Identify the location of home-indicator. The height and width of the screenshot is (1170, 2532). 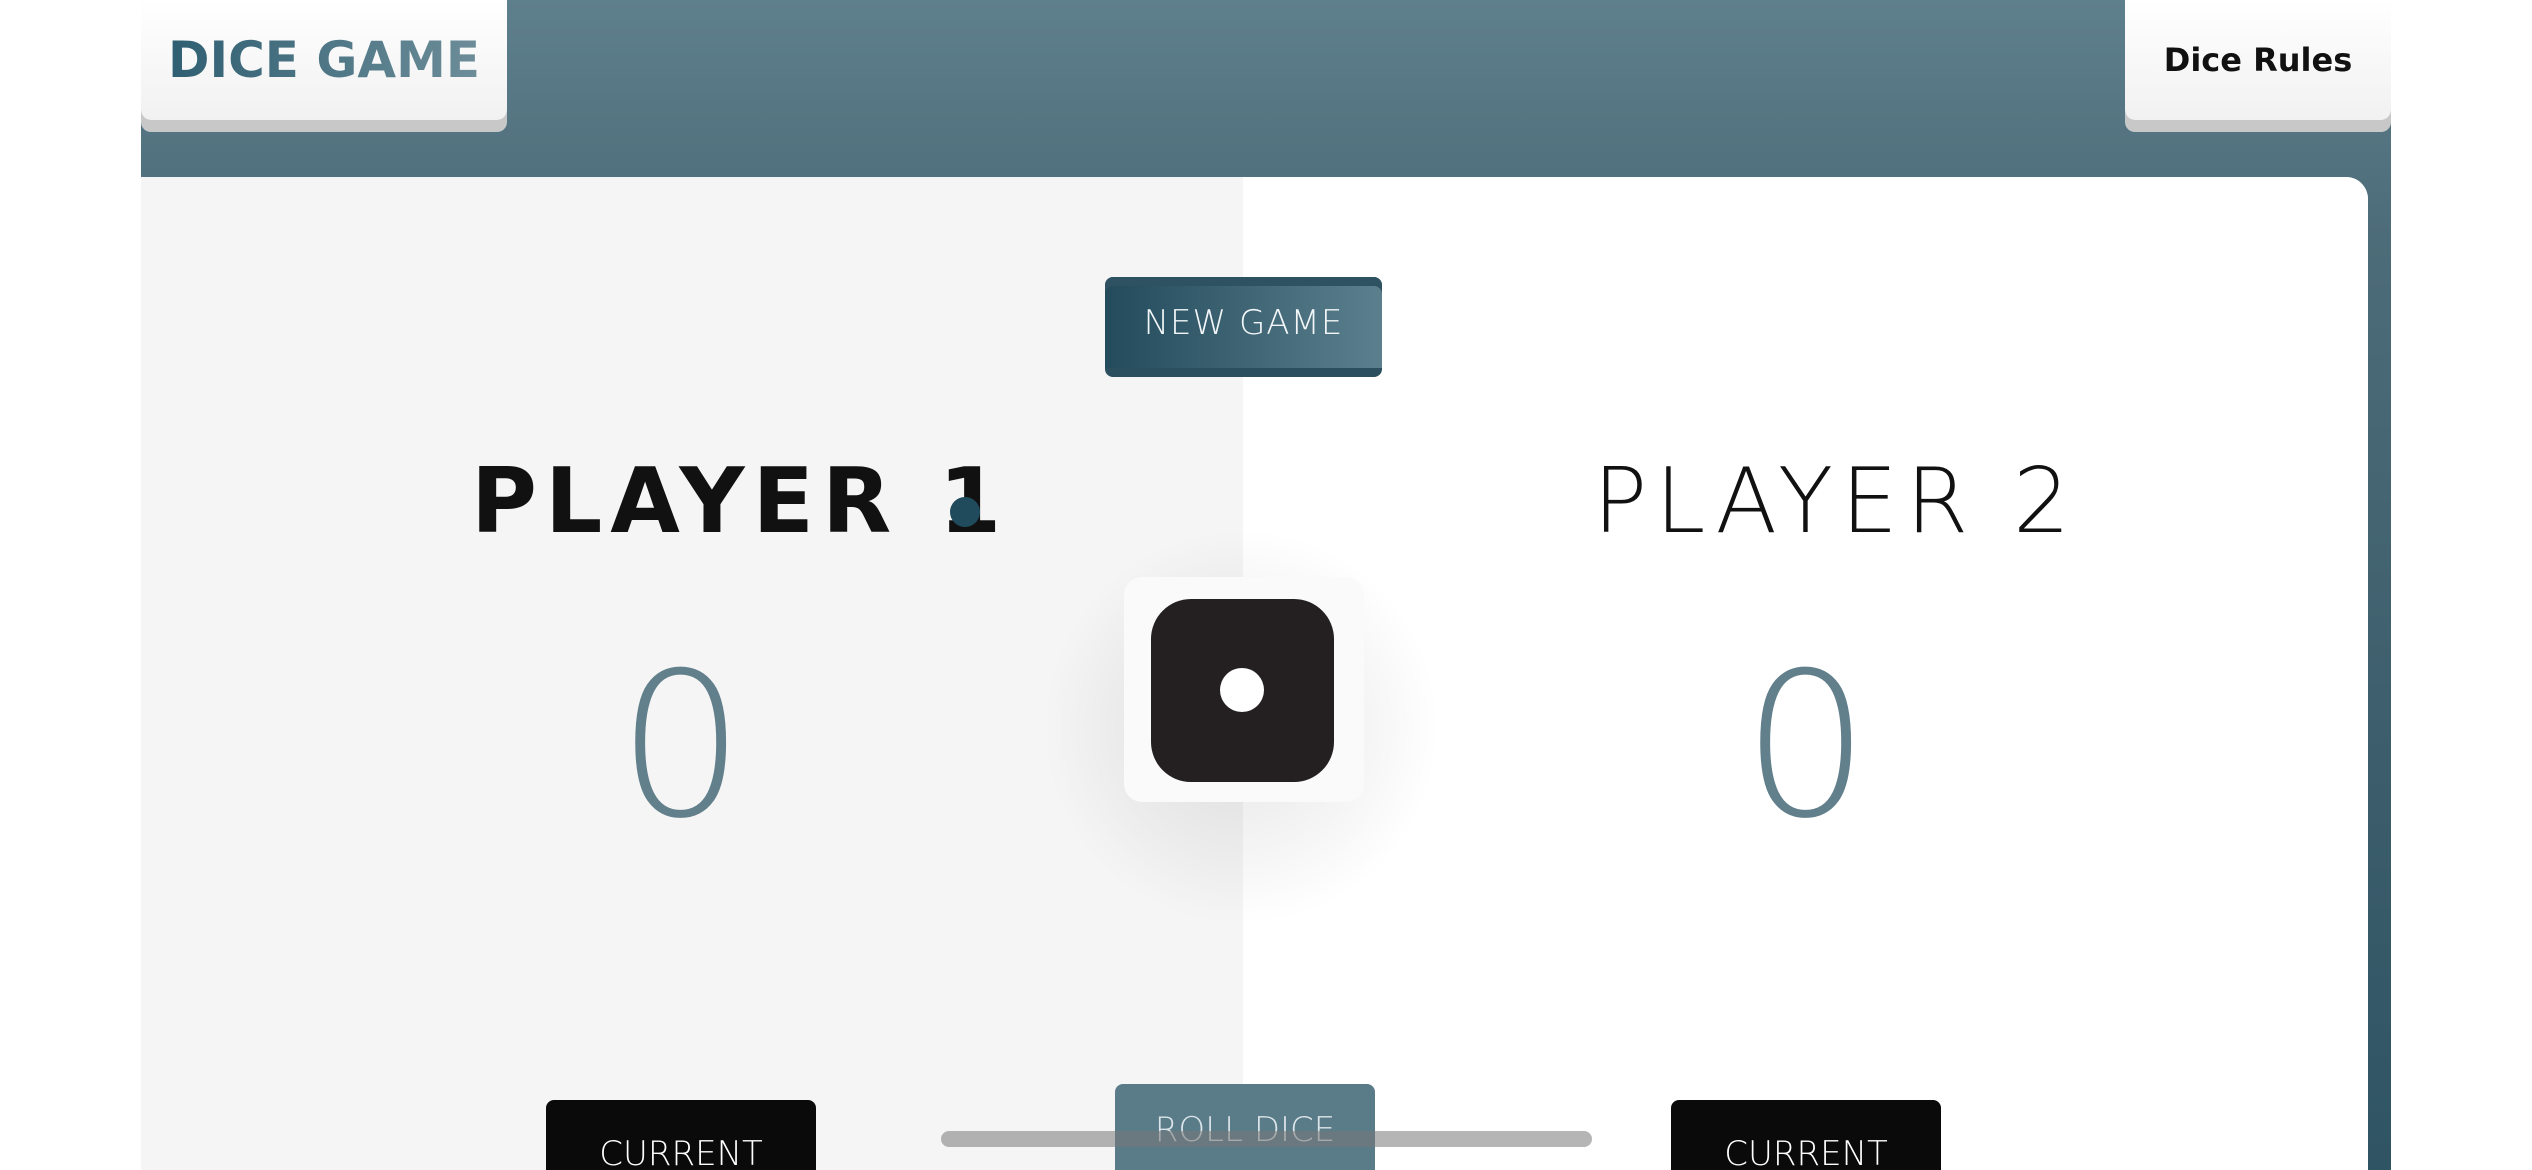
(1266, 1139).